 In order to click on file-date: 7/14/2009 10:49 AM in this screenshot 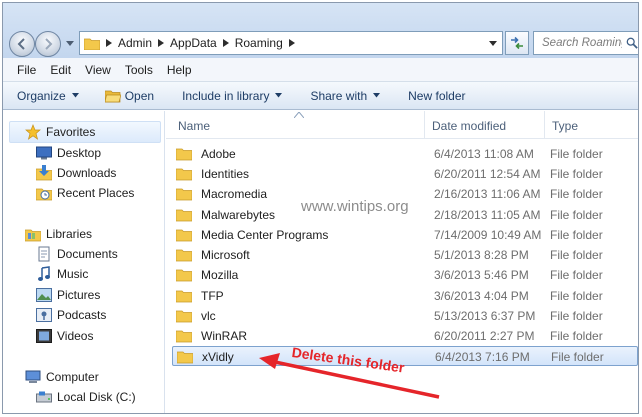, I will do `click(488, 235)`.